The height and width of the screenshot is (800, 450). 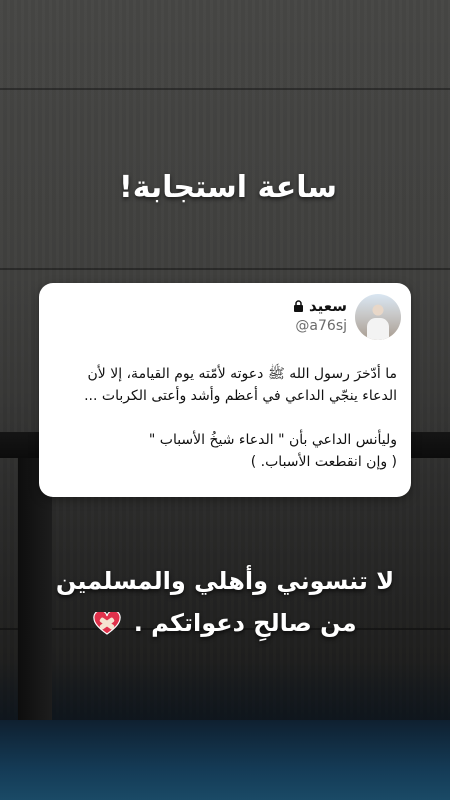 I want to click on author-name: سعيد, so click(x=328, y=306).